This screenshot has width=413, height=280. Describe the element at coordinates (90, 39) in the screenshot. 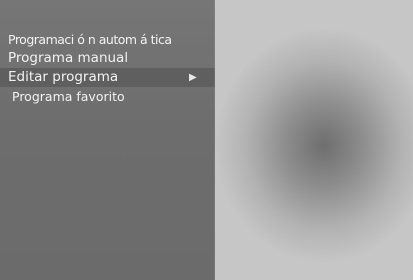

I see `menu-item-label: Programaci ó n autom á tica` at that location.